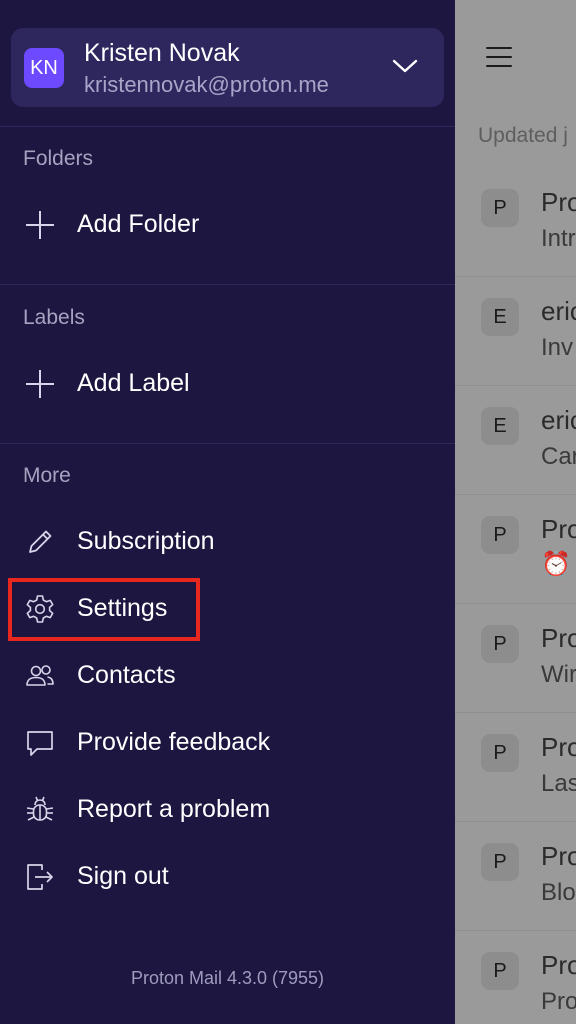  I want to click on provide-feedback-button: Provide feedback, so click(227, 743).